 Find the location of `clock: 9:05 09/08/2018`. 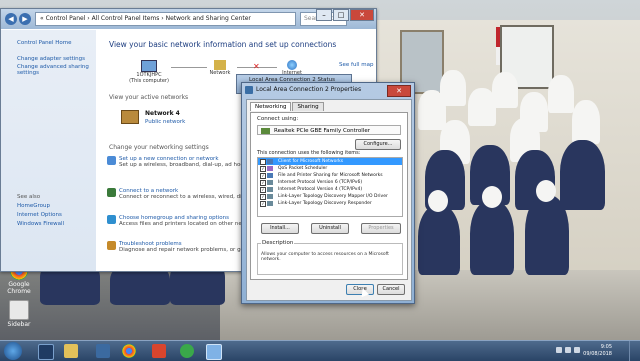

clock: 9:05 09/08/2018 is located at coordinates (597, 351).